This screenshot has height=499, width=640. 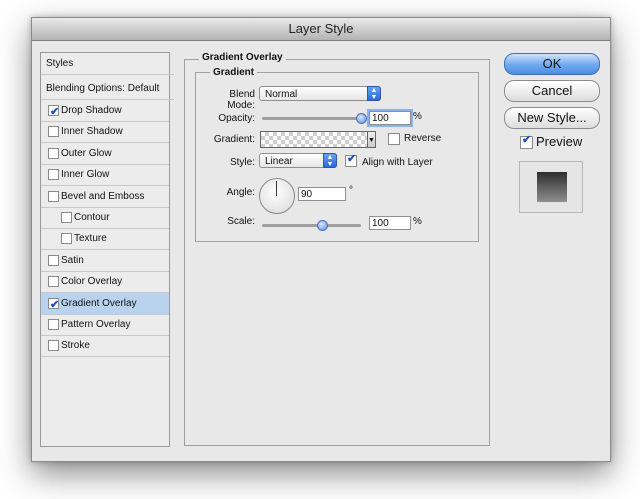 I want to click on blending-options-item: Blending Options: Default, so click(x=107, y=89).